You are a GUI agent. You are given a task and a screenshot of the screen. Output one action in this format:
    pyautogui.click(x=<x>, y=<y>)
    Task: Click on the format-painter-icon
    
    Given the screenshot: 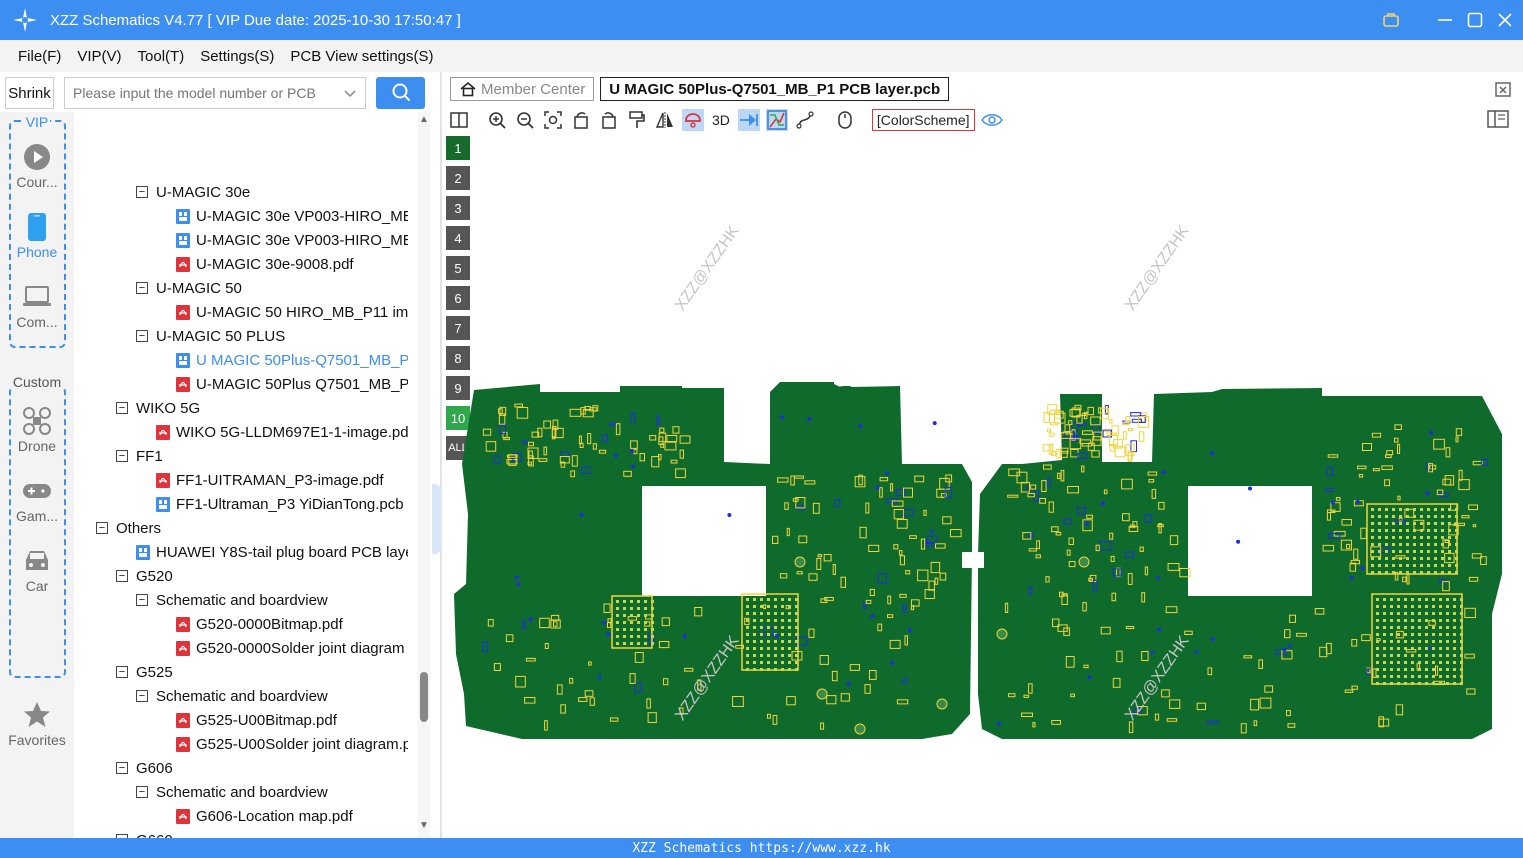 What is the action you would take?
    pyautogui.click(x=637, y=120)
    